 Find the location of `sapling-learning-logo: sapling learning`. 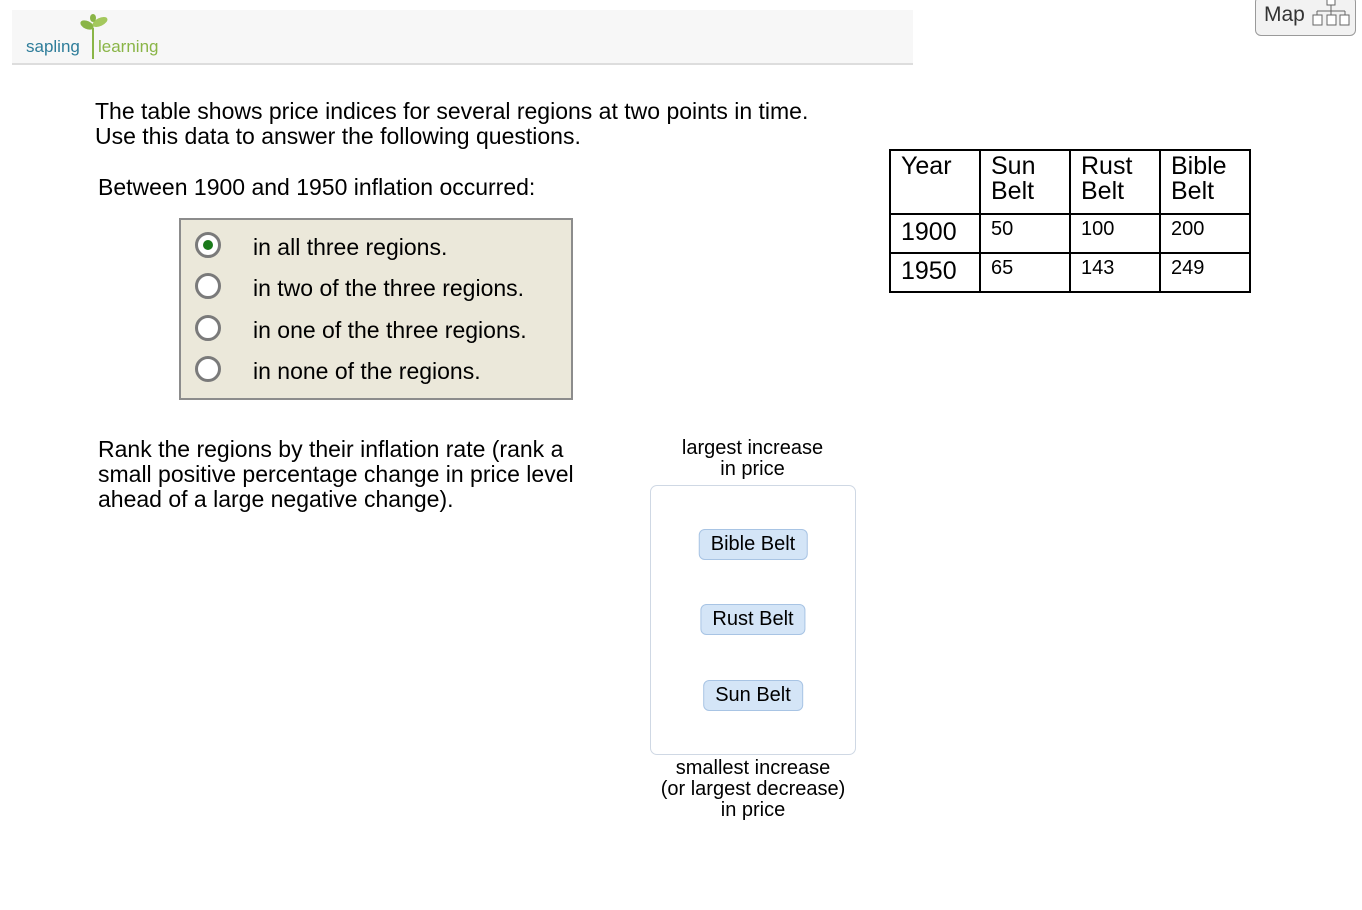

sapling-learning-logo: sapling learning is located at coordinates (106, 36).